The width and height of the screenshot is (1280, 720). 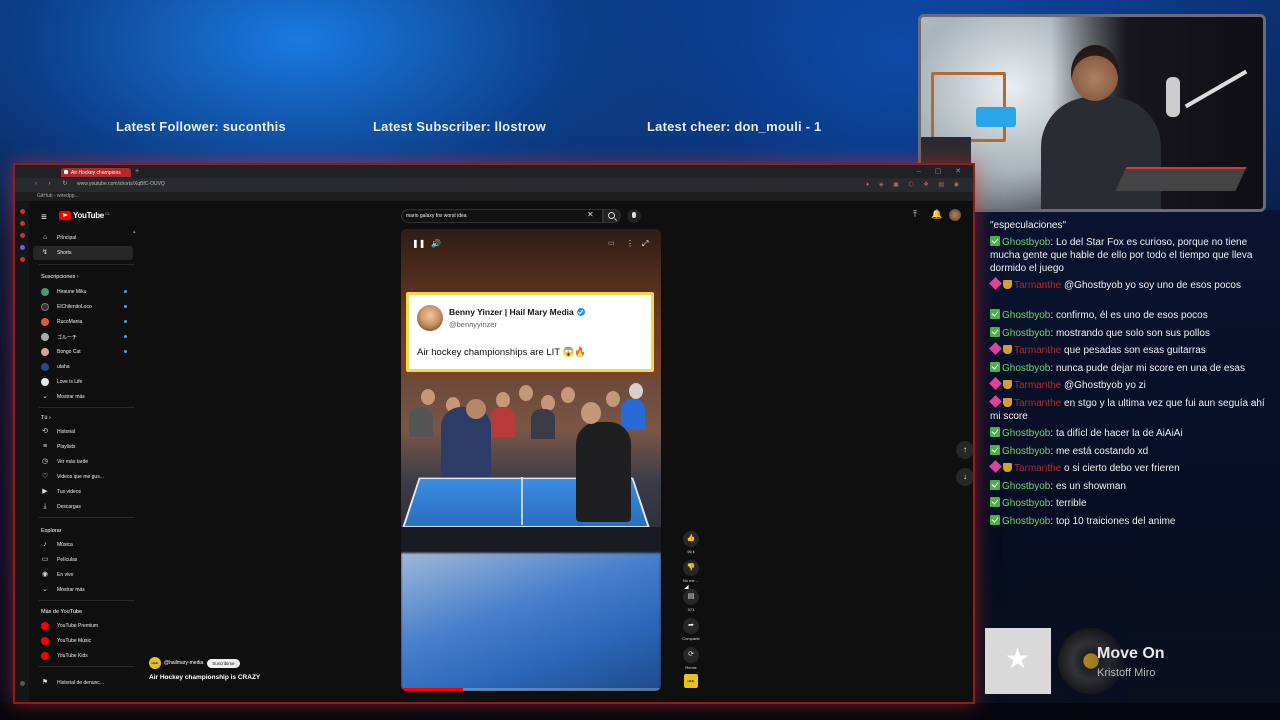 What do you see at coordinates (531, 622) in the screenshot?
I see `blurred-footage` at bounding box center [531, 622].